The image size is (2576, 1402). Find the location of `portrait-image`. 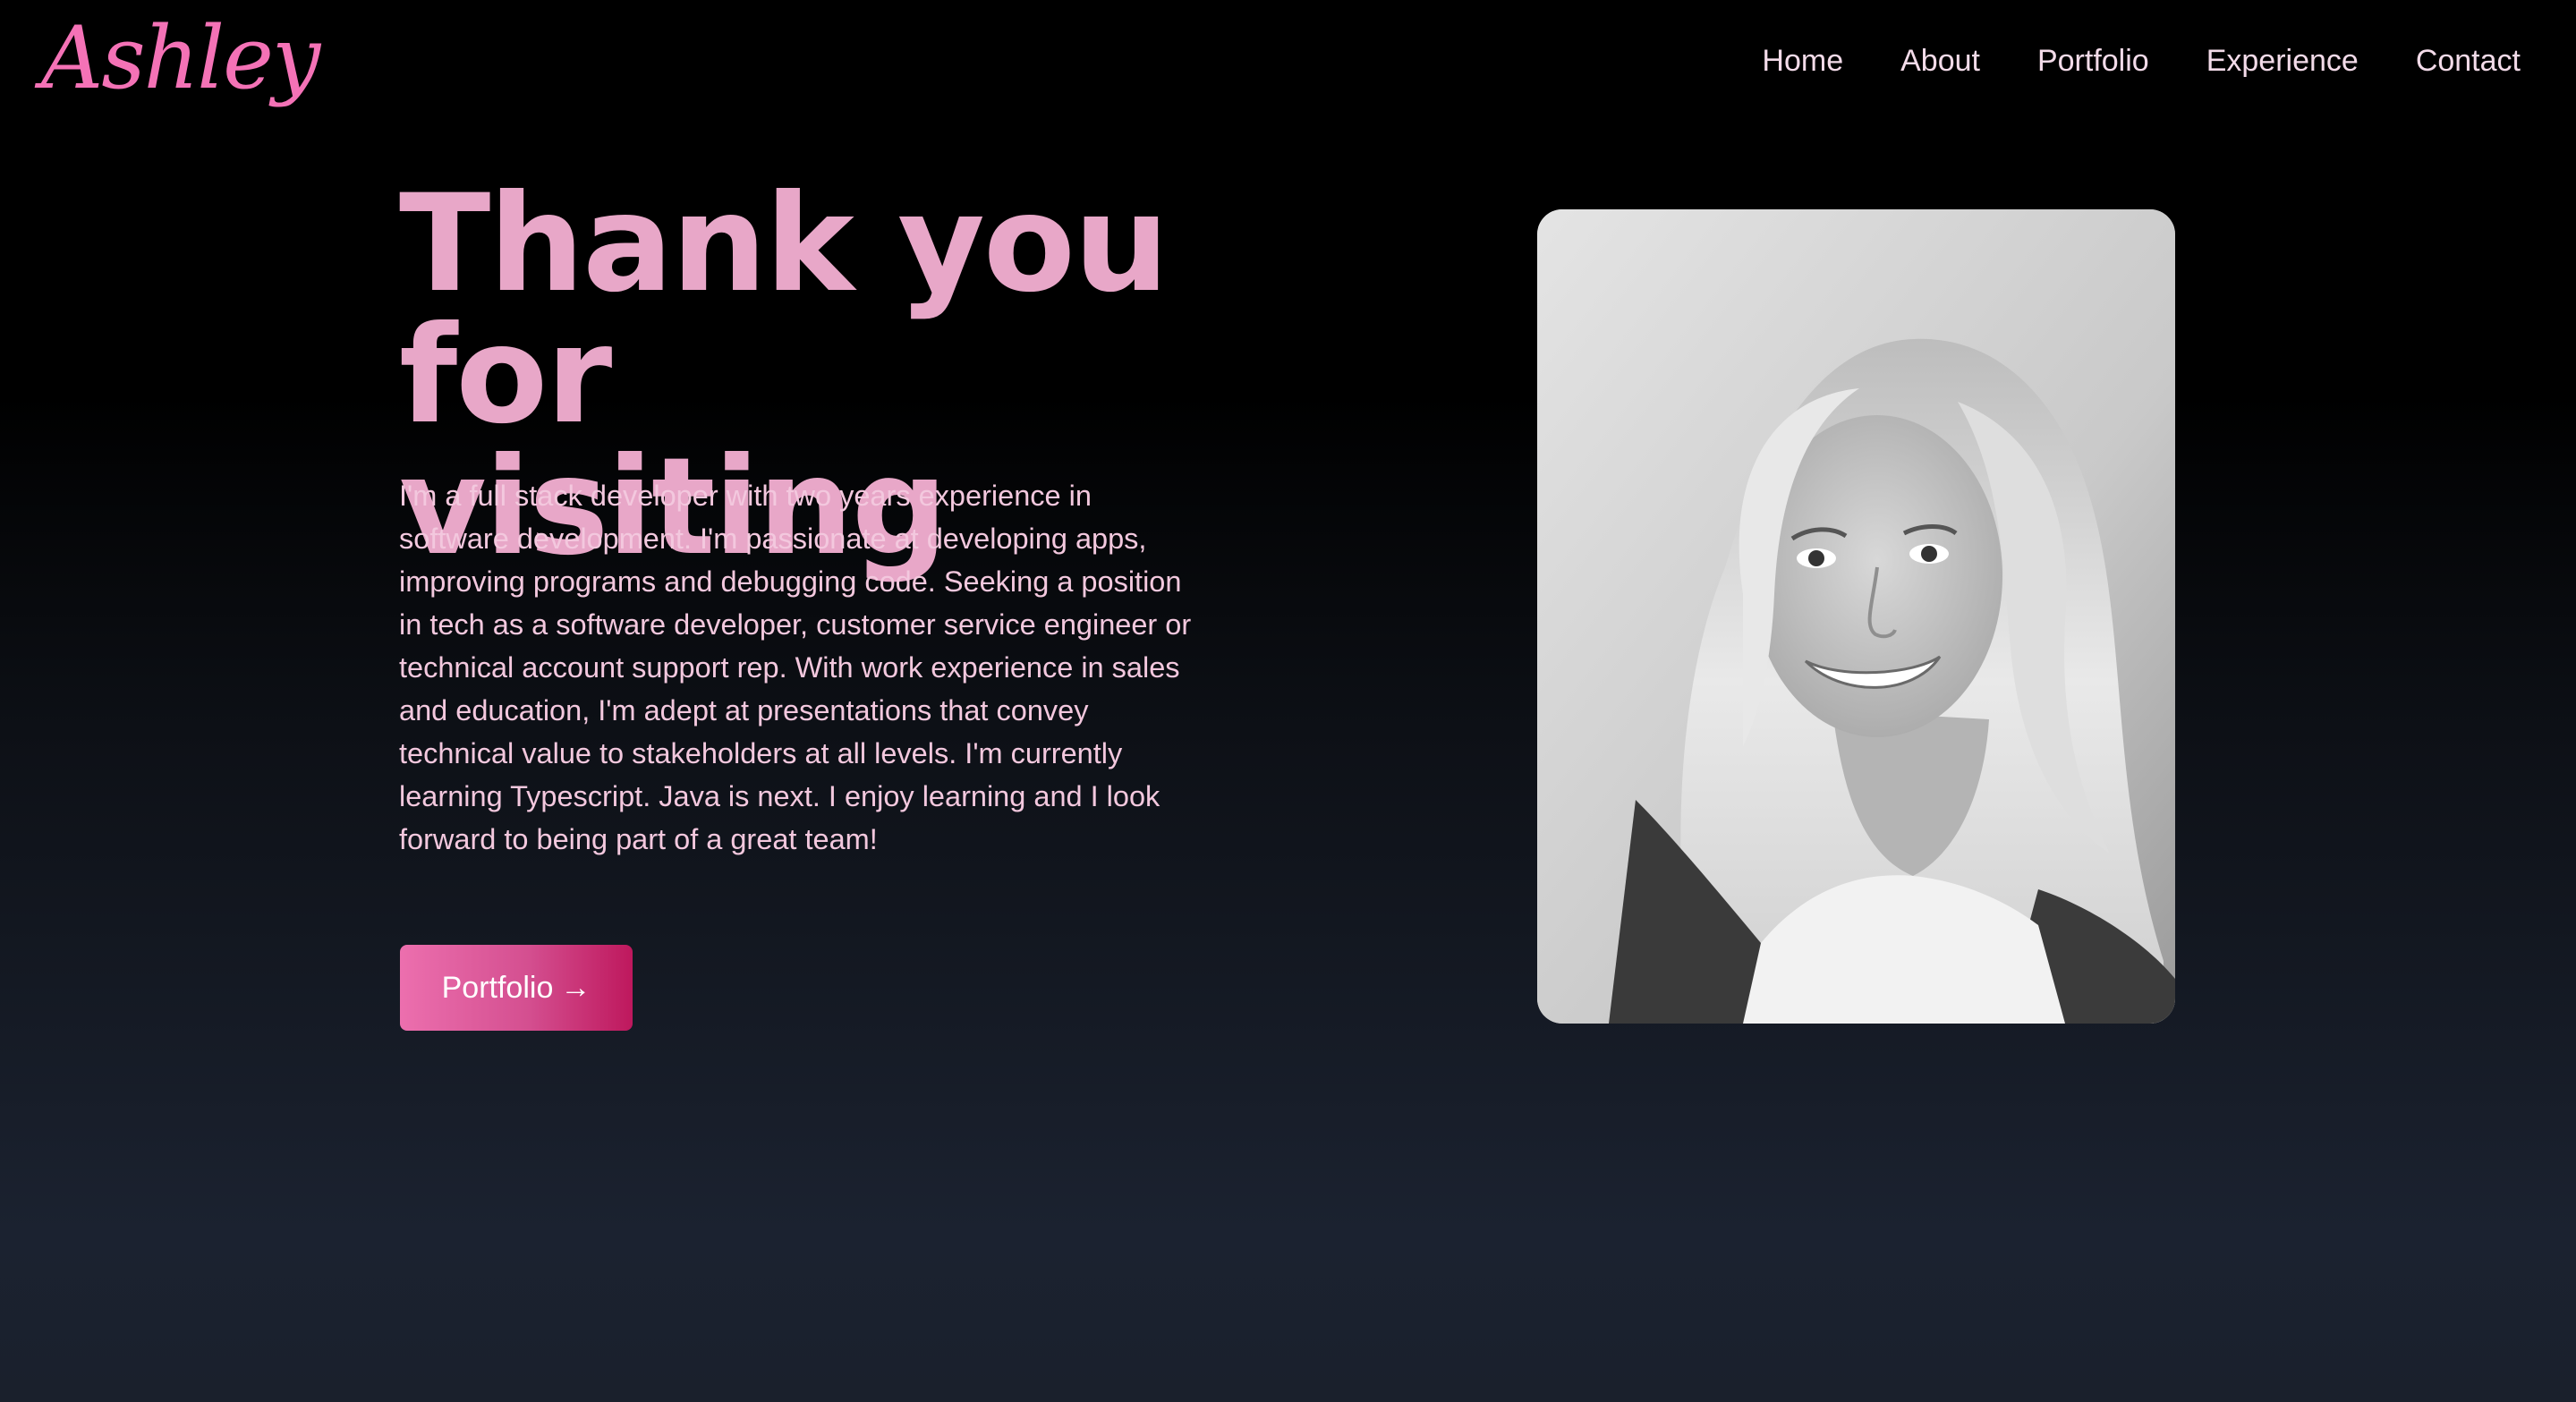

portrait-image is located at coordinates (1856, 617).